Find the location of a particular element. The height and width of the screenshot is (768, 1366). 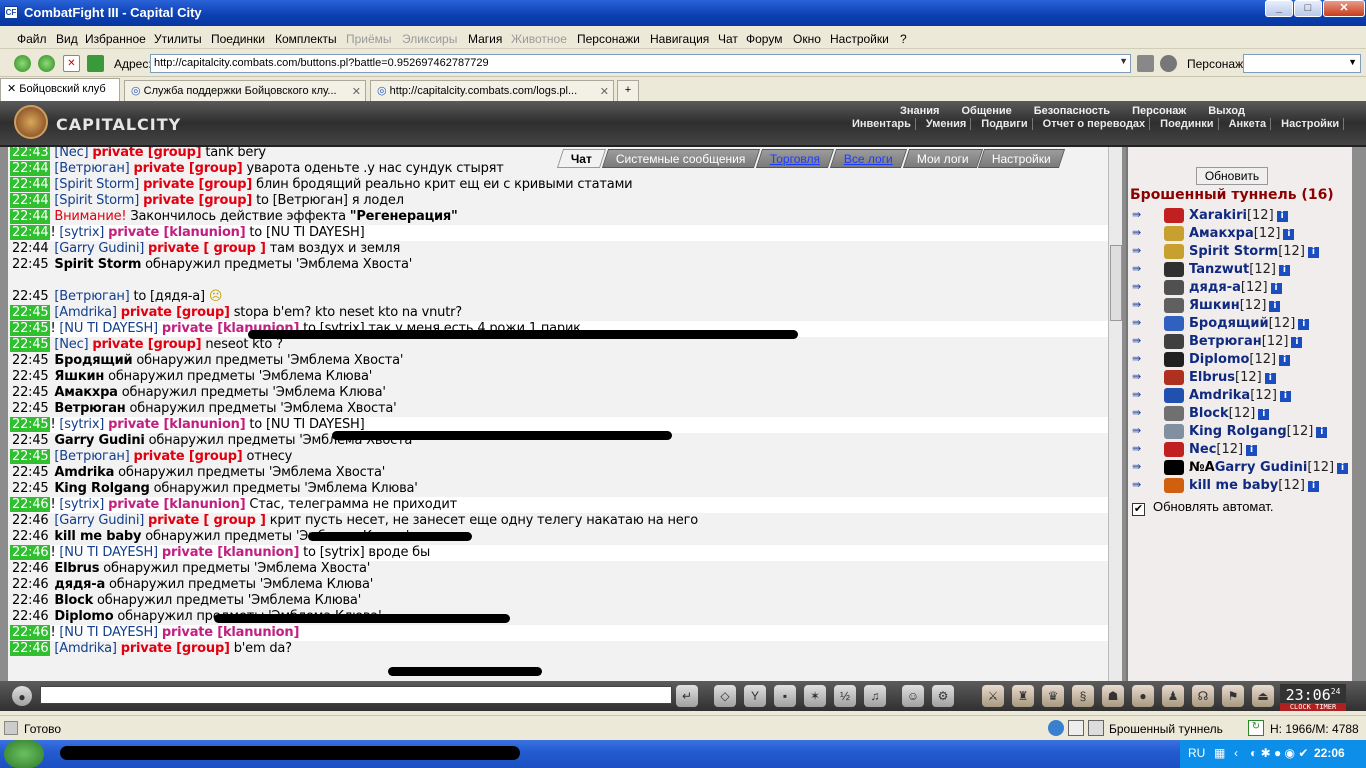

chat-player: Block is located at coordinates (73, 600).